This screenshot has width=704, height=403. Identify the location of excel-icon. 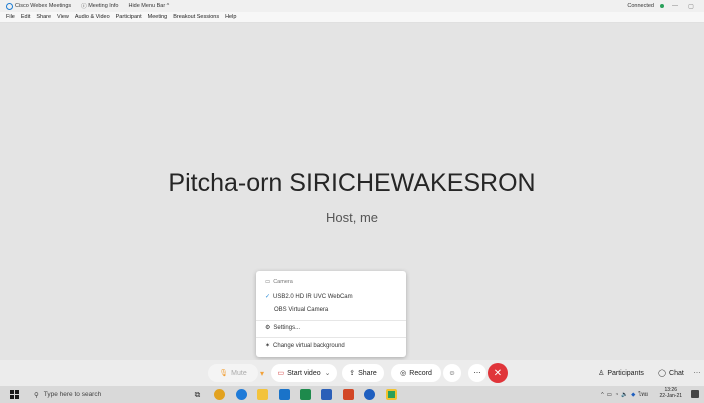
(305, 394).